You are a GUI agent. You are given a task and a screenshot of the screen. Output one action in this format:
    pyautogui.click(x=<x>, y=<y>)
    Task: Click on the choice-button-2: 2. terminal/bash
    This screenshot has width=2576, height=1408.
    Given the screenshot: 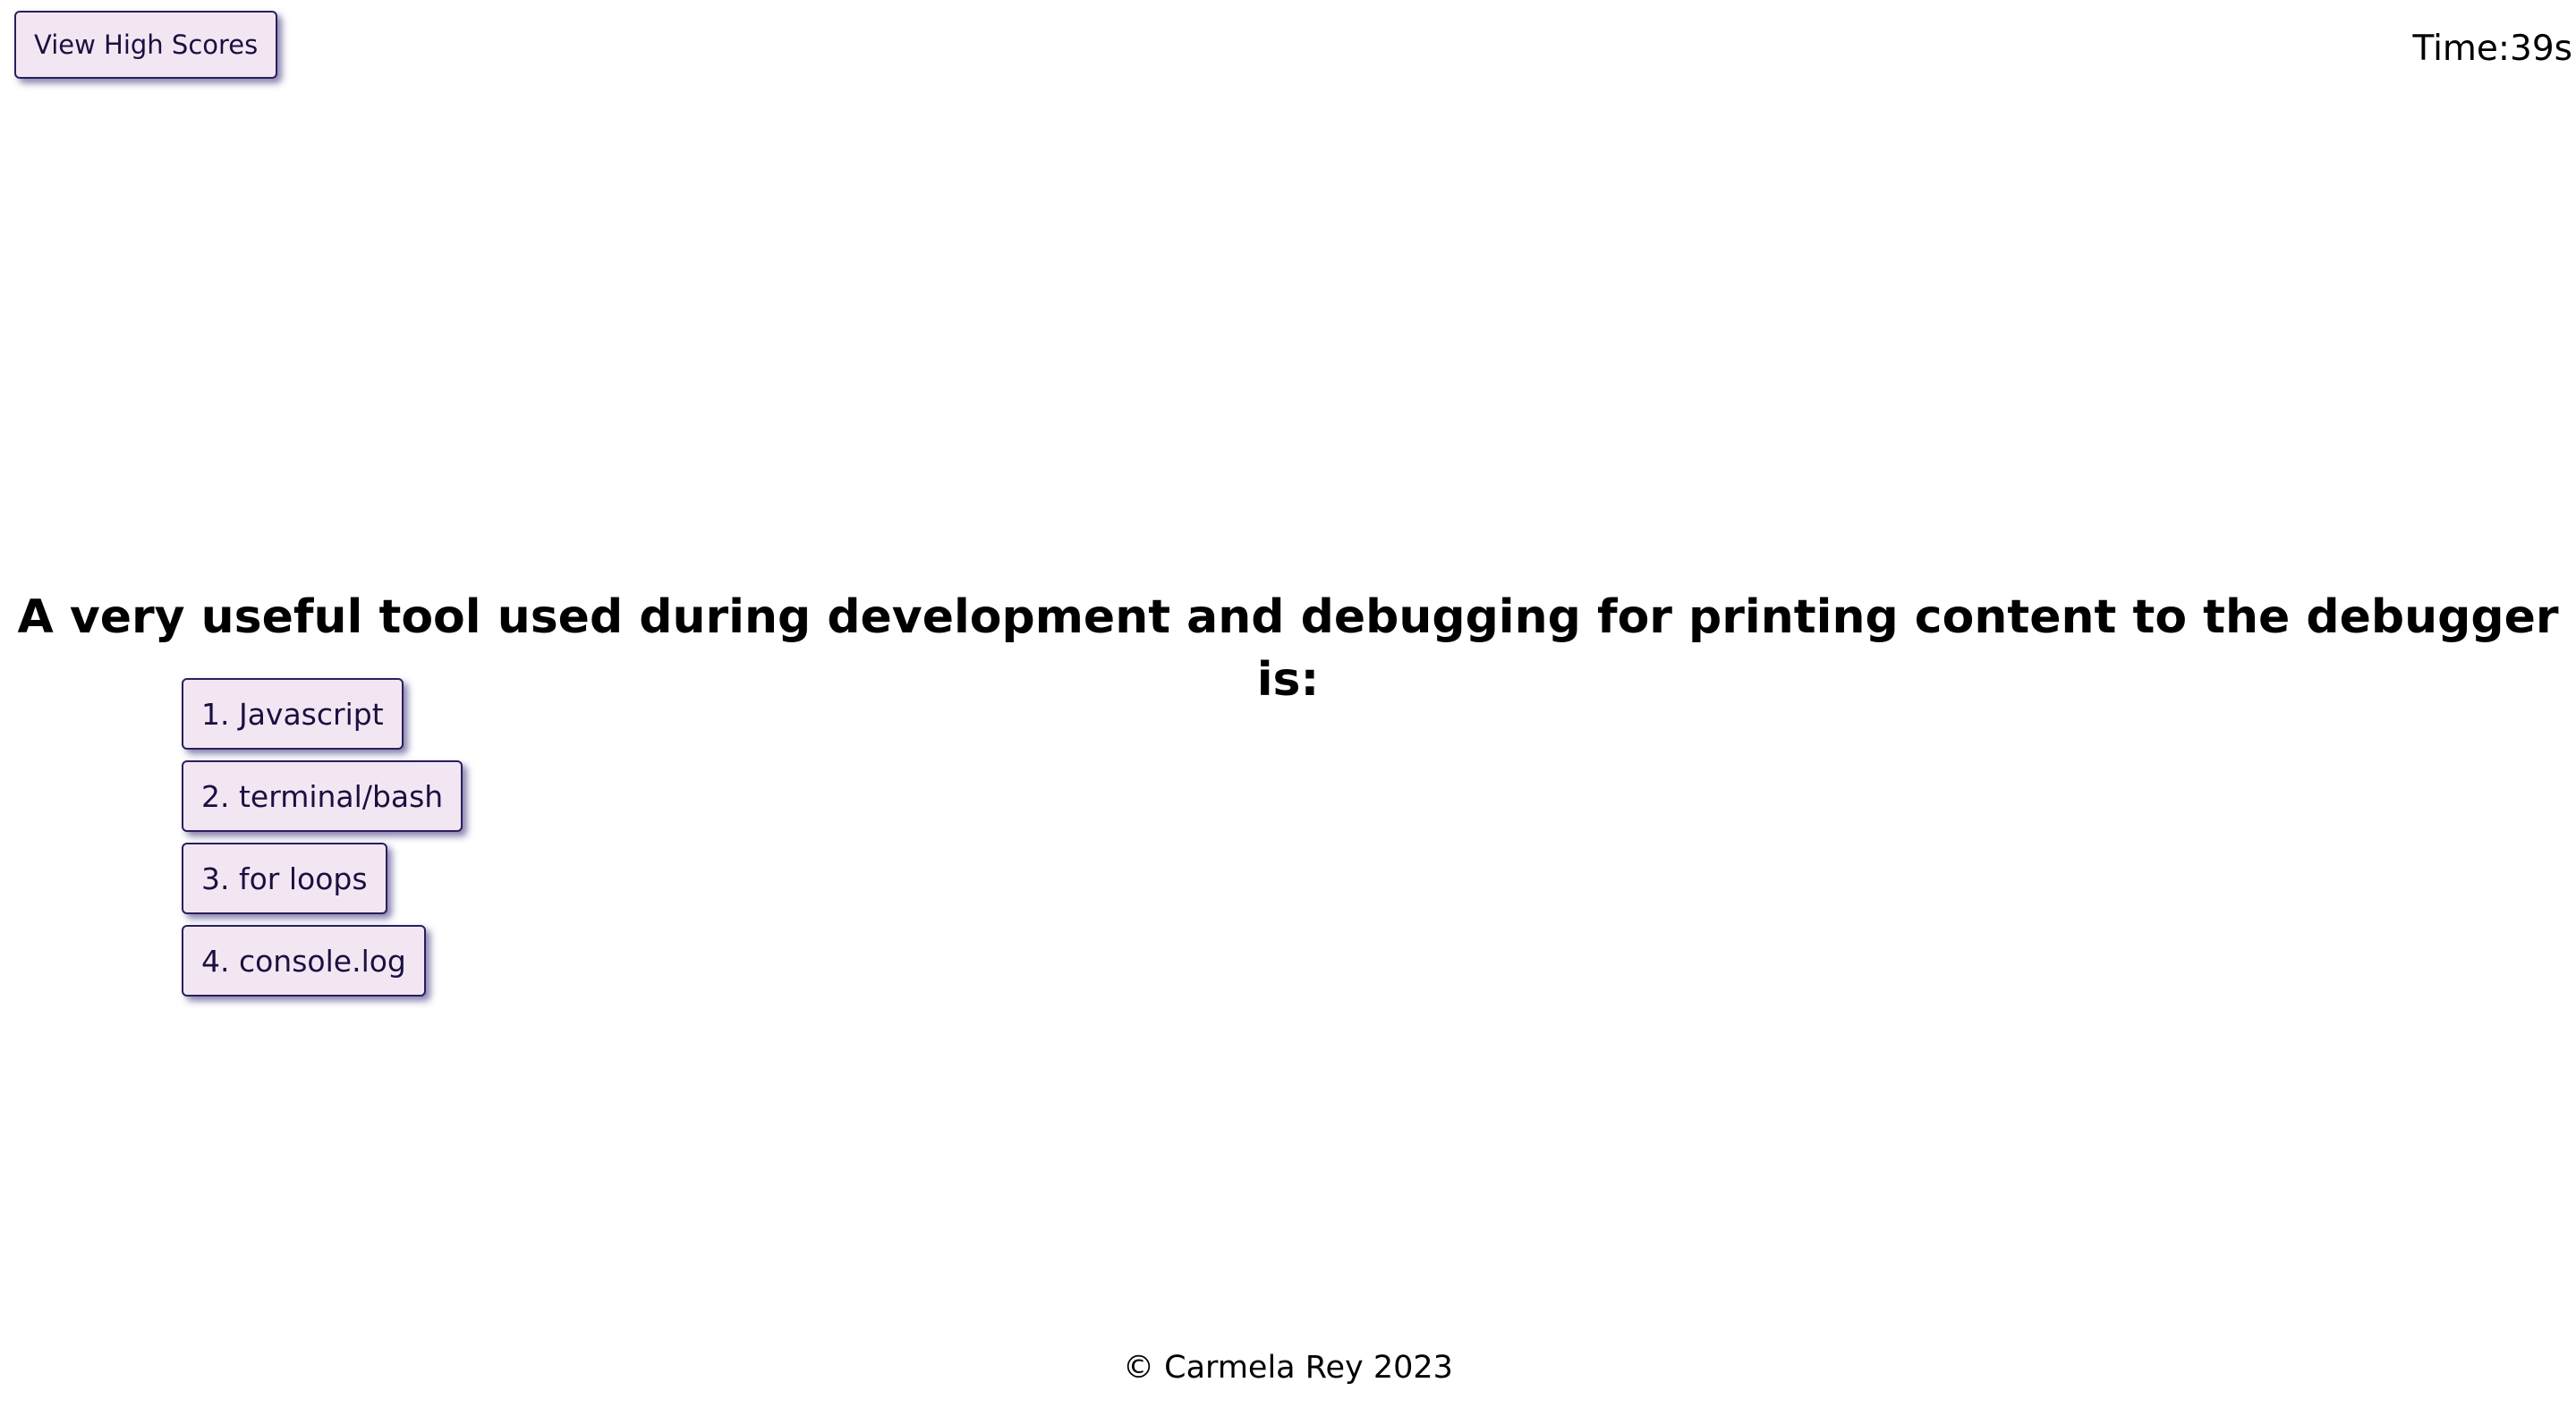 What is the action you would take?
    pyautogui.click(x=322, y=796)
    